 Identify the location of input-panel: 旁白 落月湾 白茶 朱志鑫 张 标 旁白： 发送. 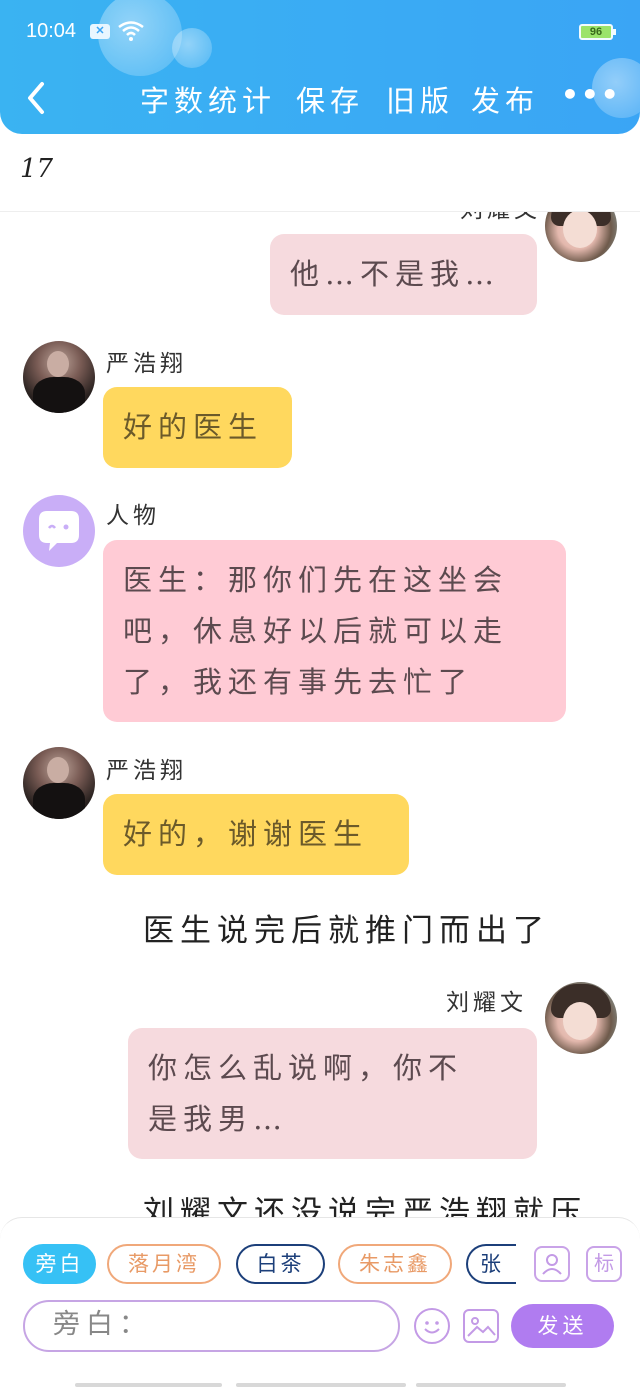
(320, 1302).